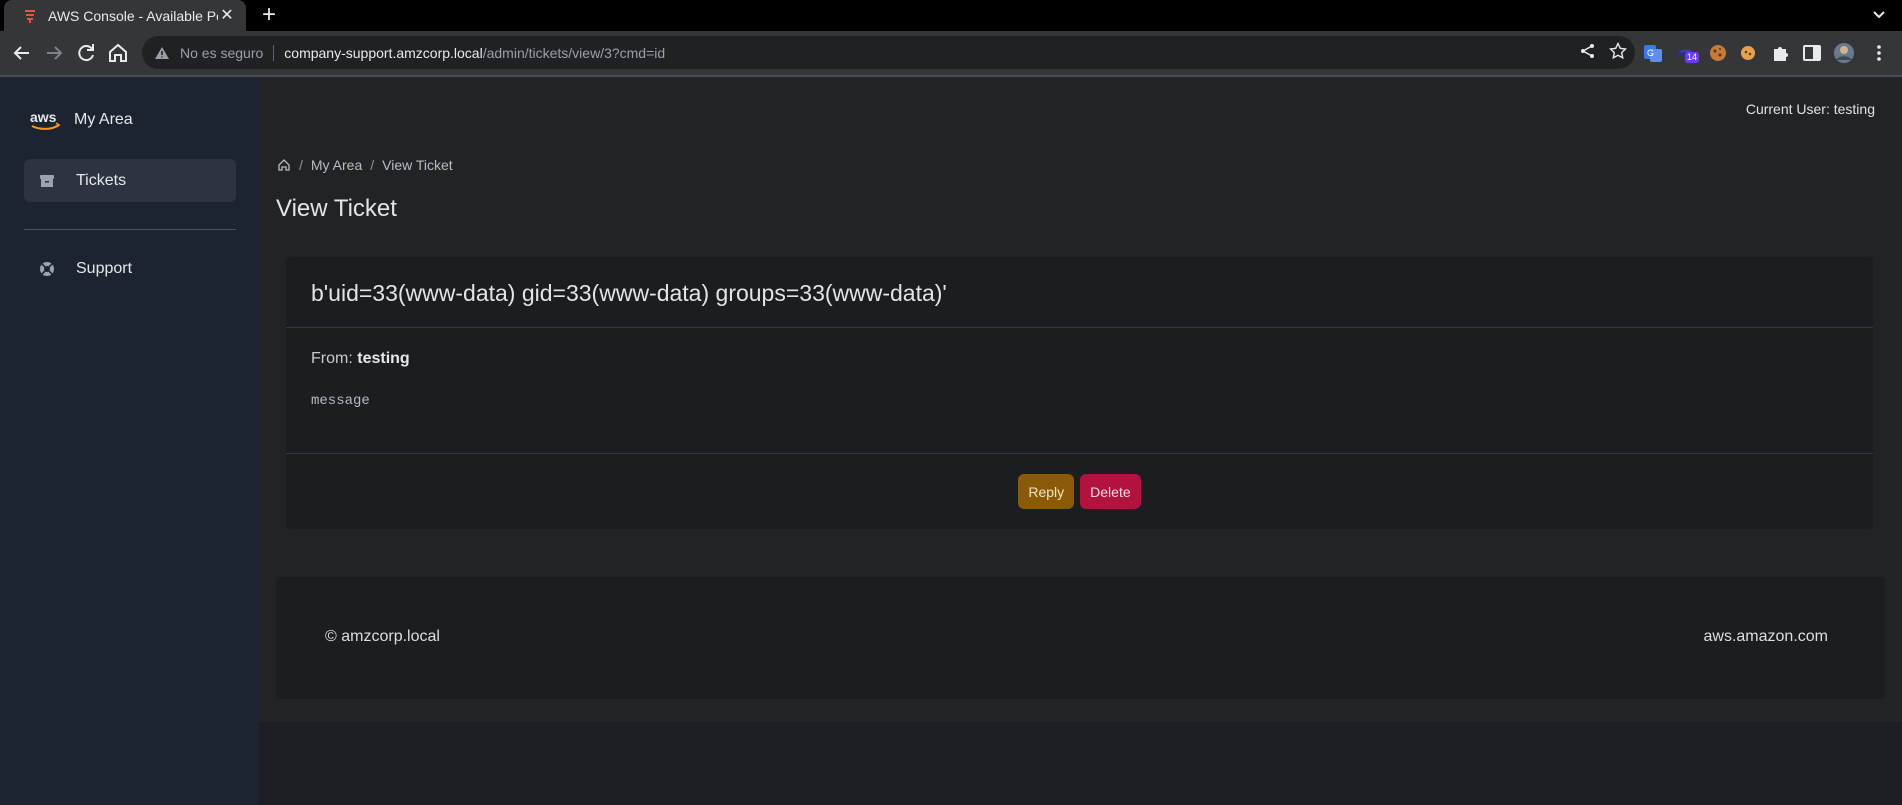 Image resolution: width=1902 pixels, height=805 pixels. What do you see at coordinates (86, 53) in the screenshot?
I see `reload-icon` at bounding box center [86, 53].